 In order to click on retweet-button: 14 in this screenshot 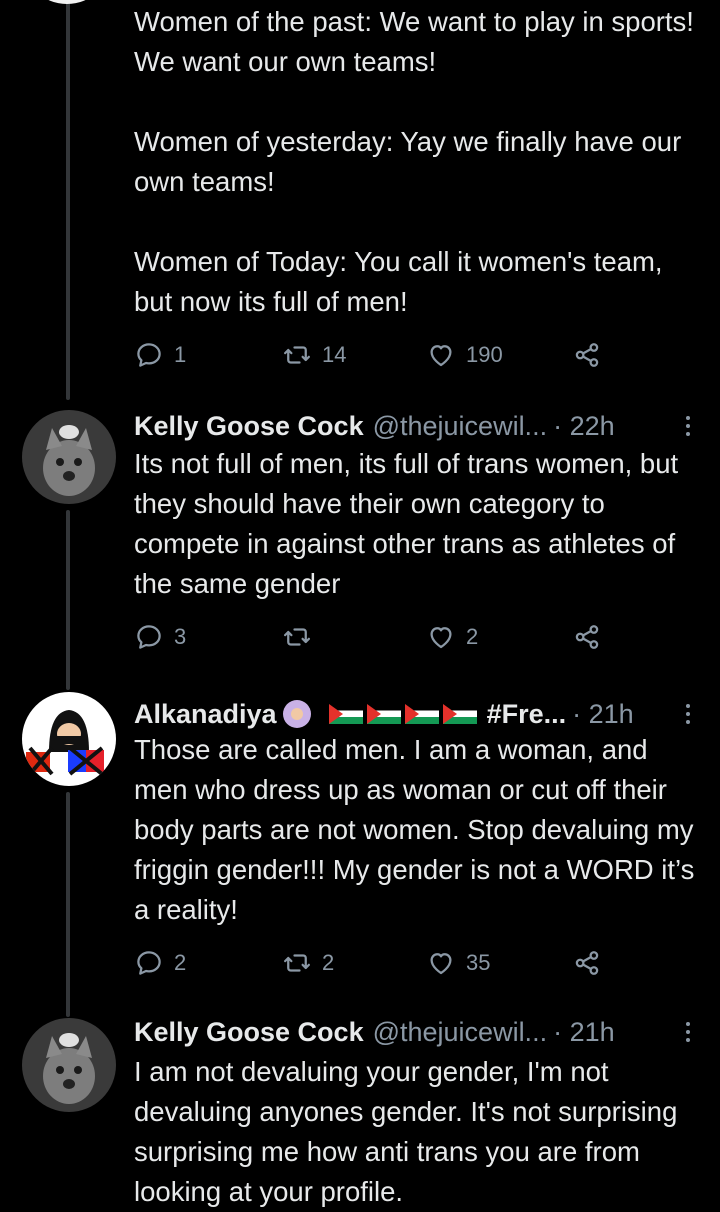, I will do `click(314, 355)`.